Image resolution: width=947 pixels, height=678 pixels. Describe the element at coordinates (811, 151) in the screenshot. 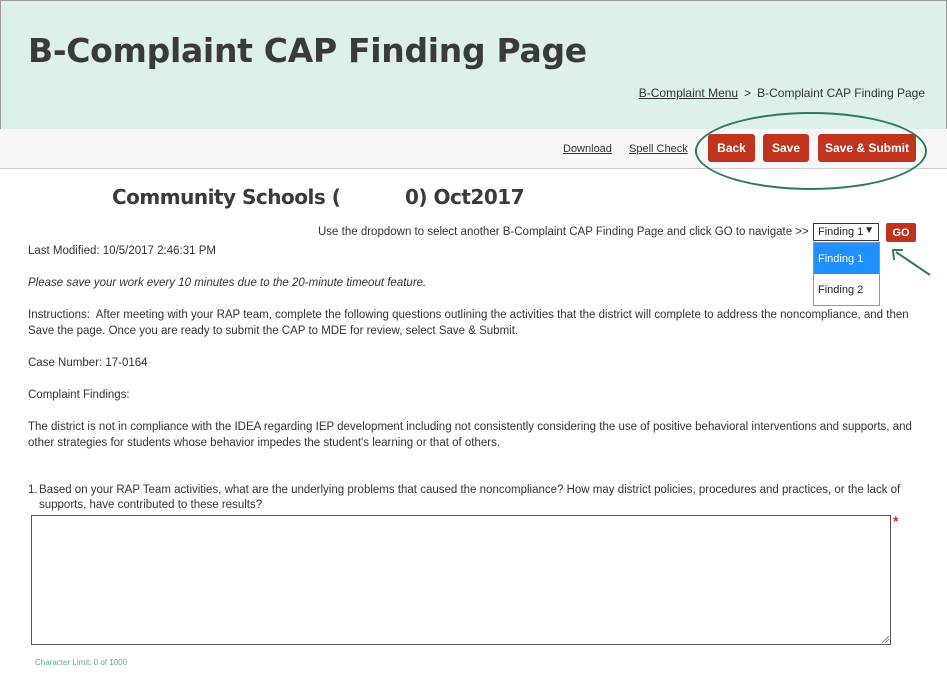

I see `annotation-ellipse` at that location.